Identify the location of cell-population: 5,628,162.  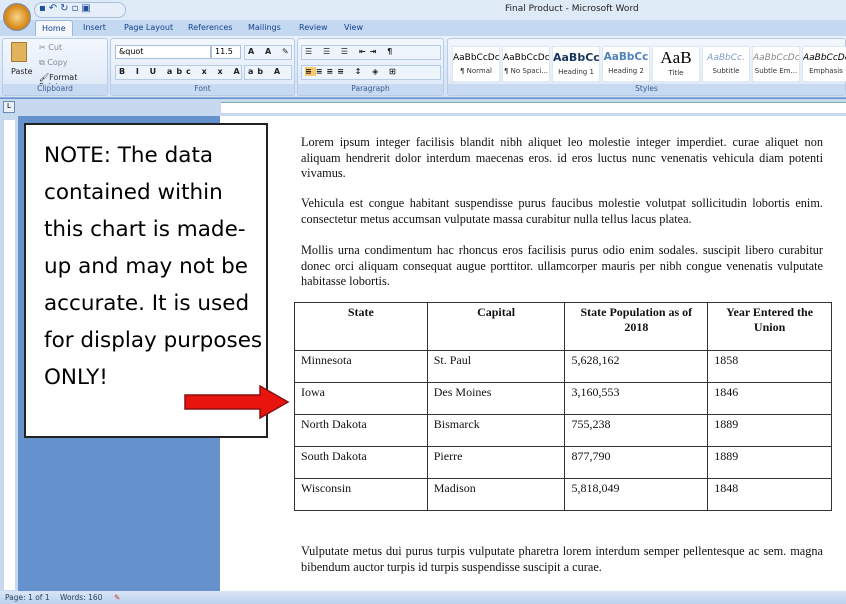
(636, 366).